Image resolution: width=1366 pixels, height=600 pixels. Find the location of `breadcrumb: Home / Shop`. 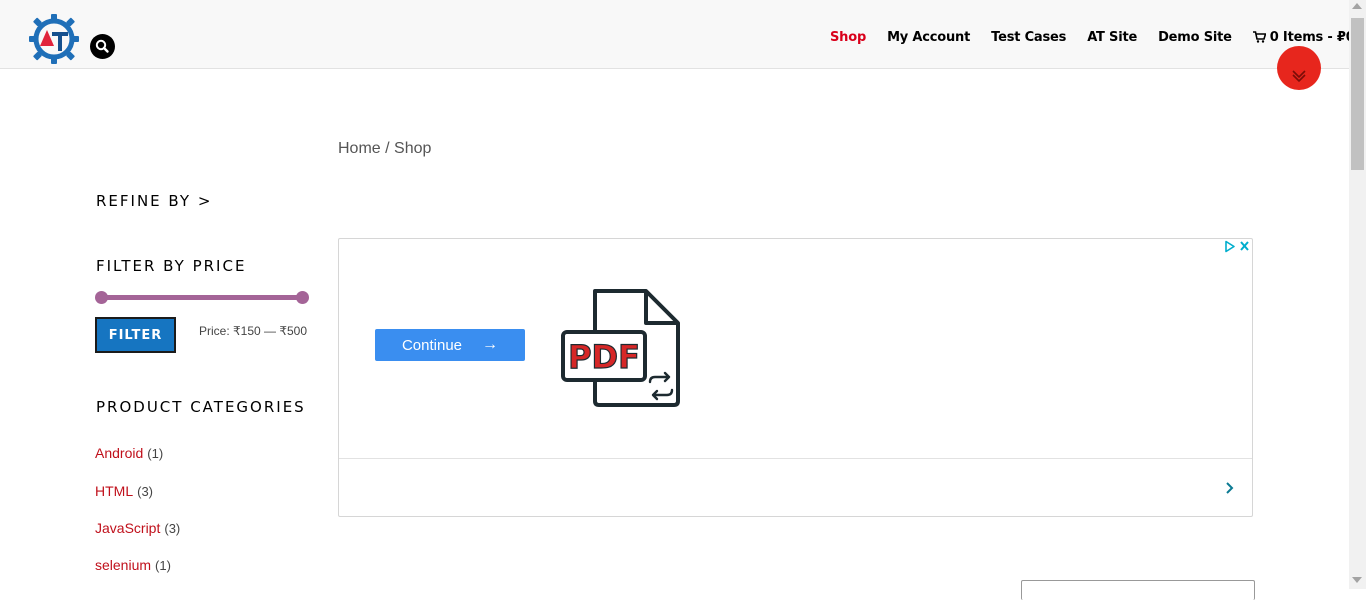

breadcrumb: Home / Shop is located at coordinates (384, 149).